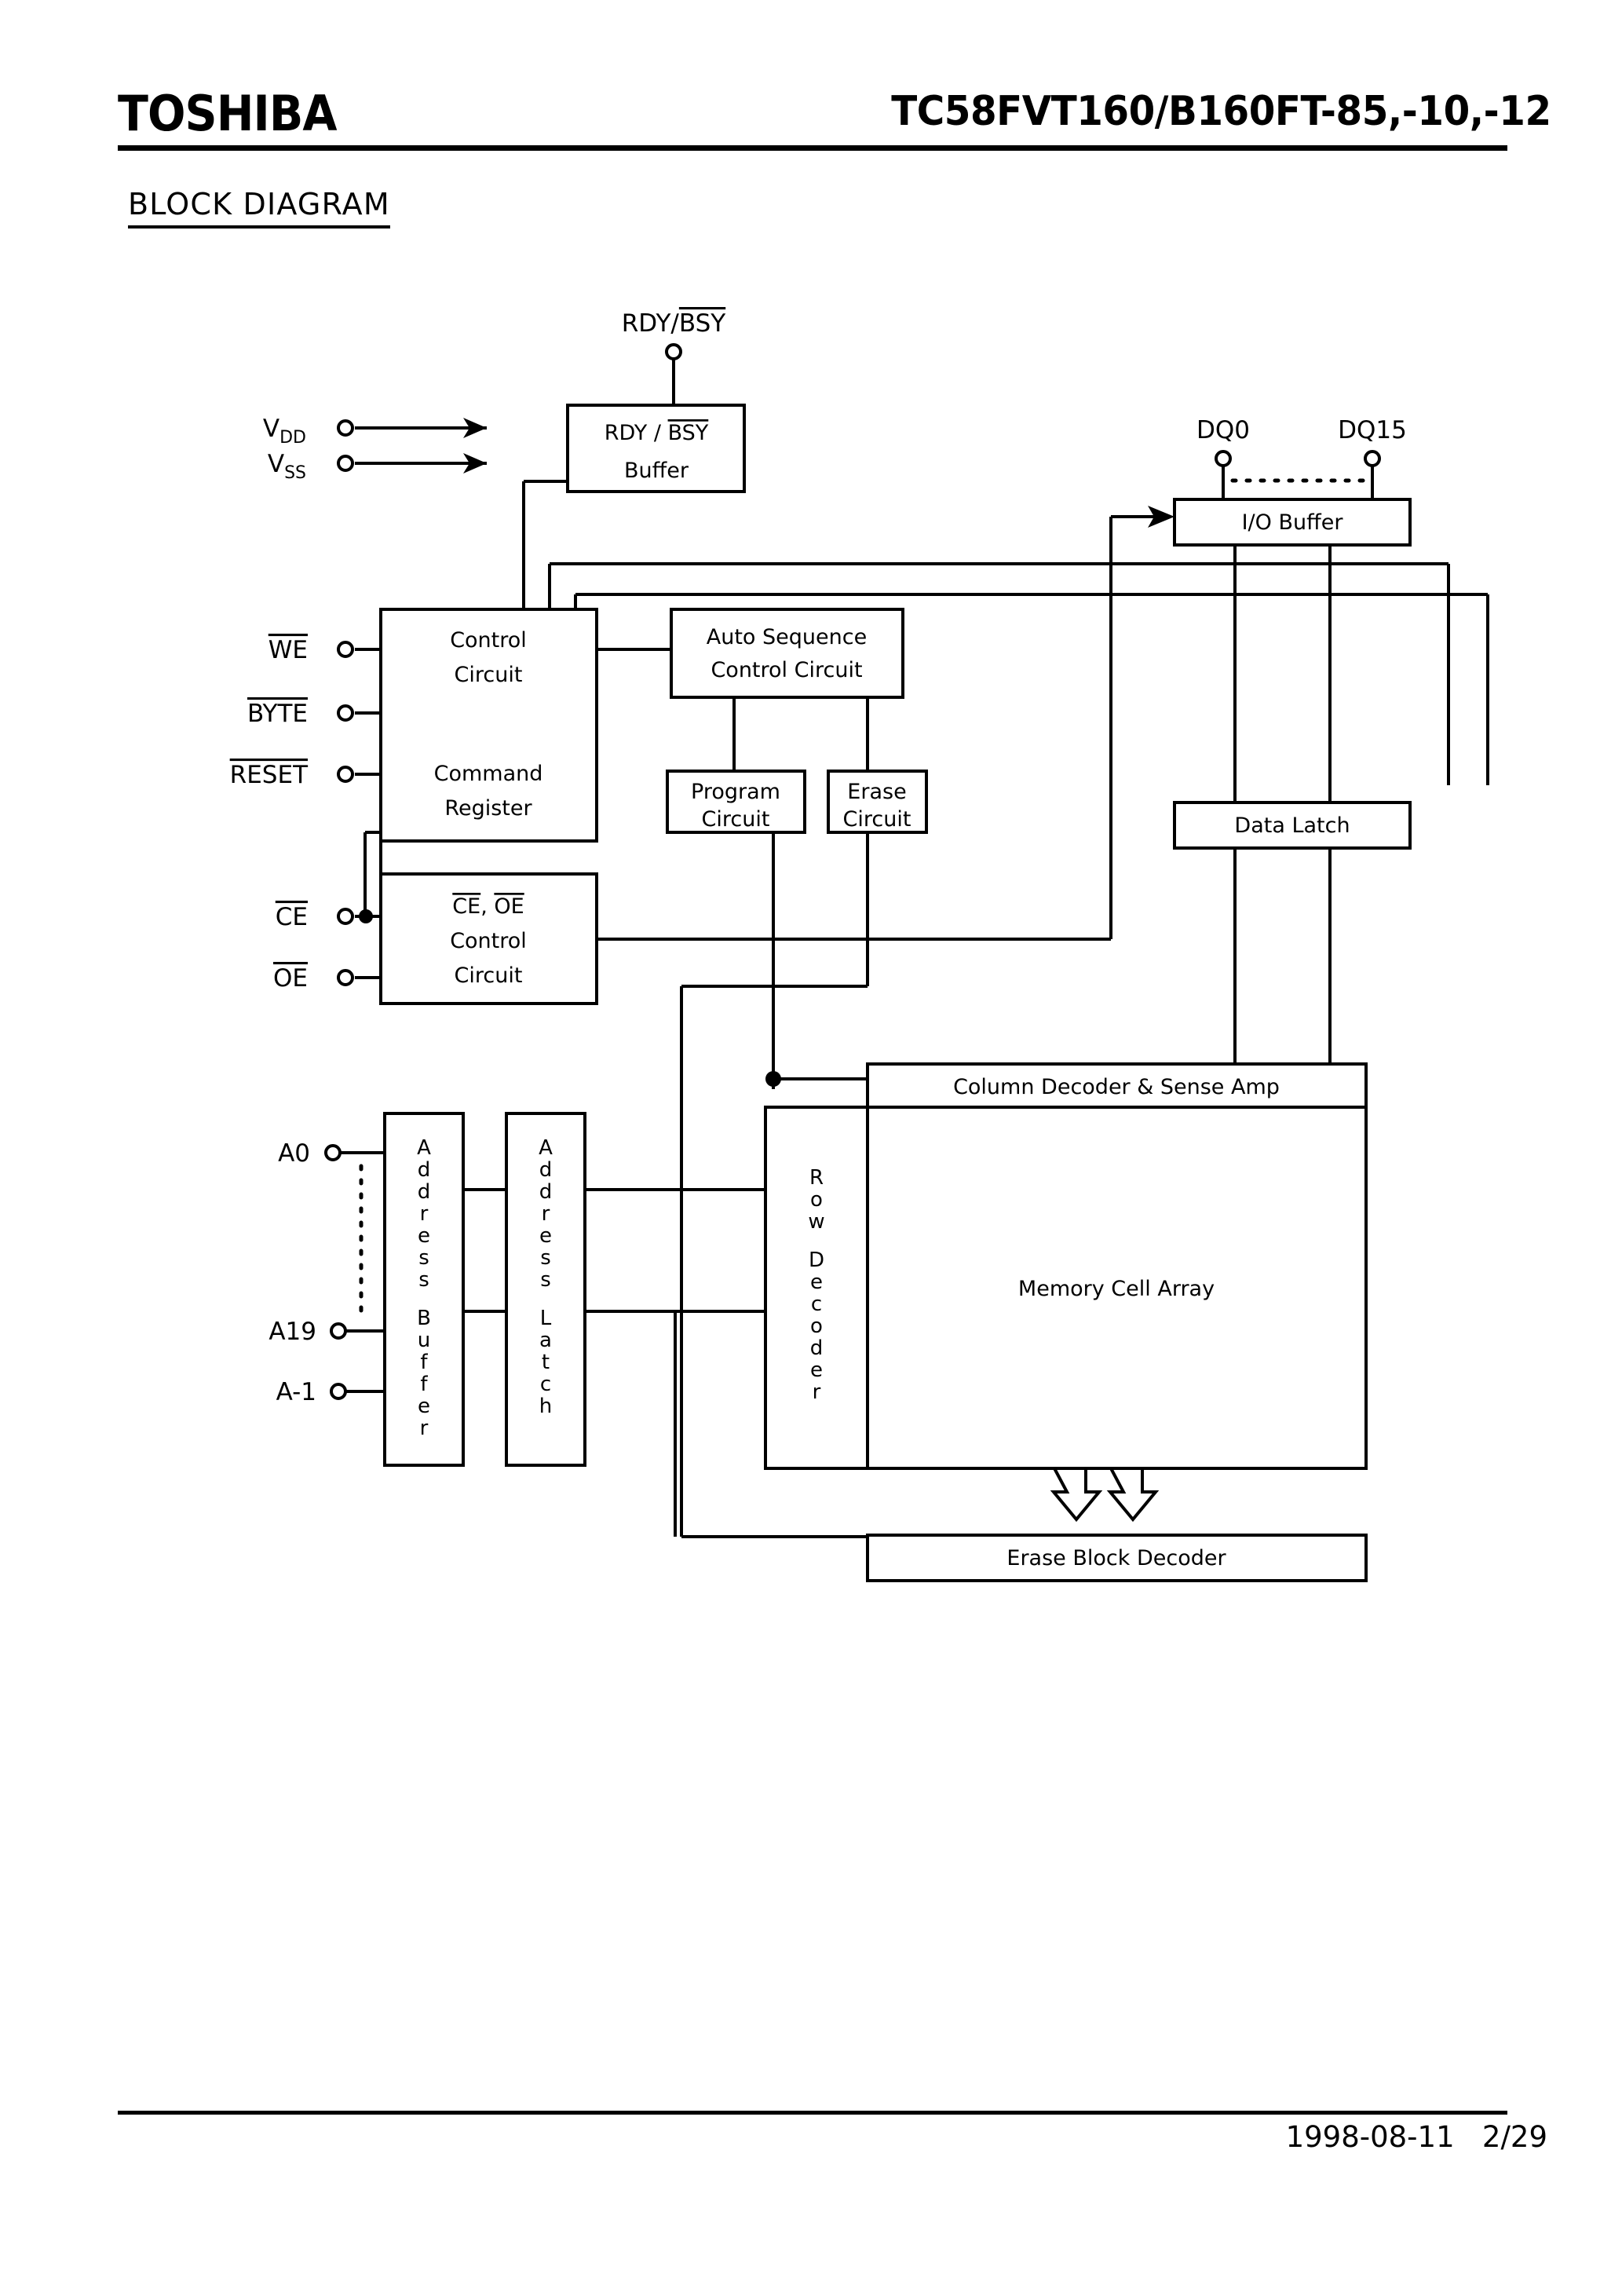 The image size is (1622, 2296). Describe the element at coordinates (424, 1288) in the screenshot. I see `label-address-buffer: AddressBuffer` at that location.